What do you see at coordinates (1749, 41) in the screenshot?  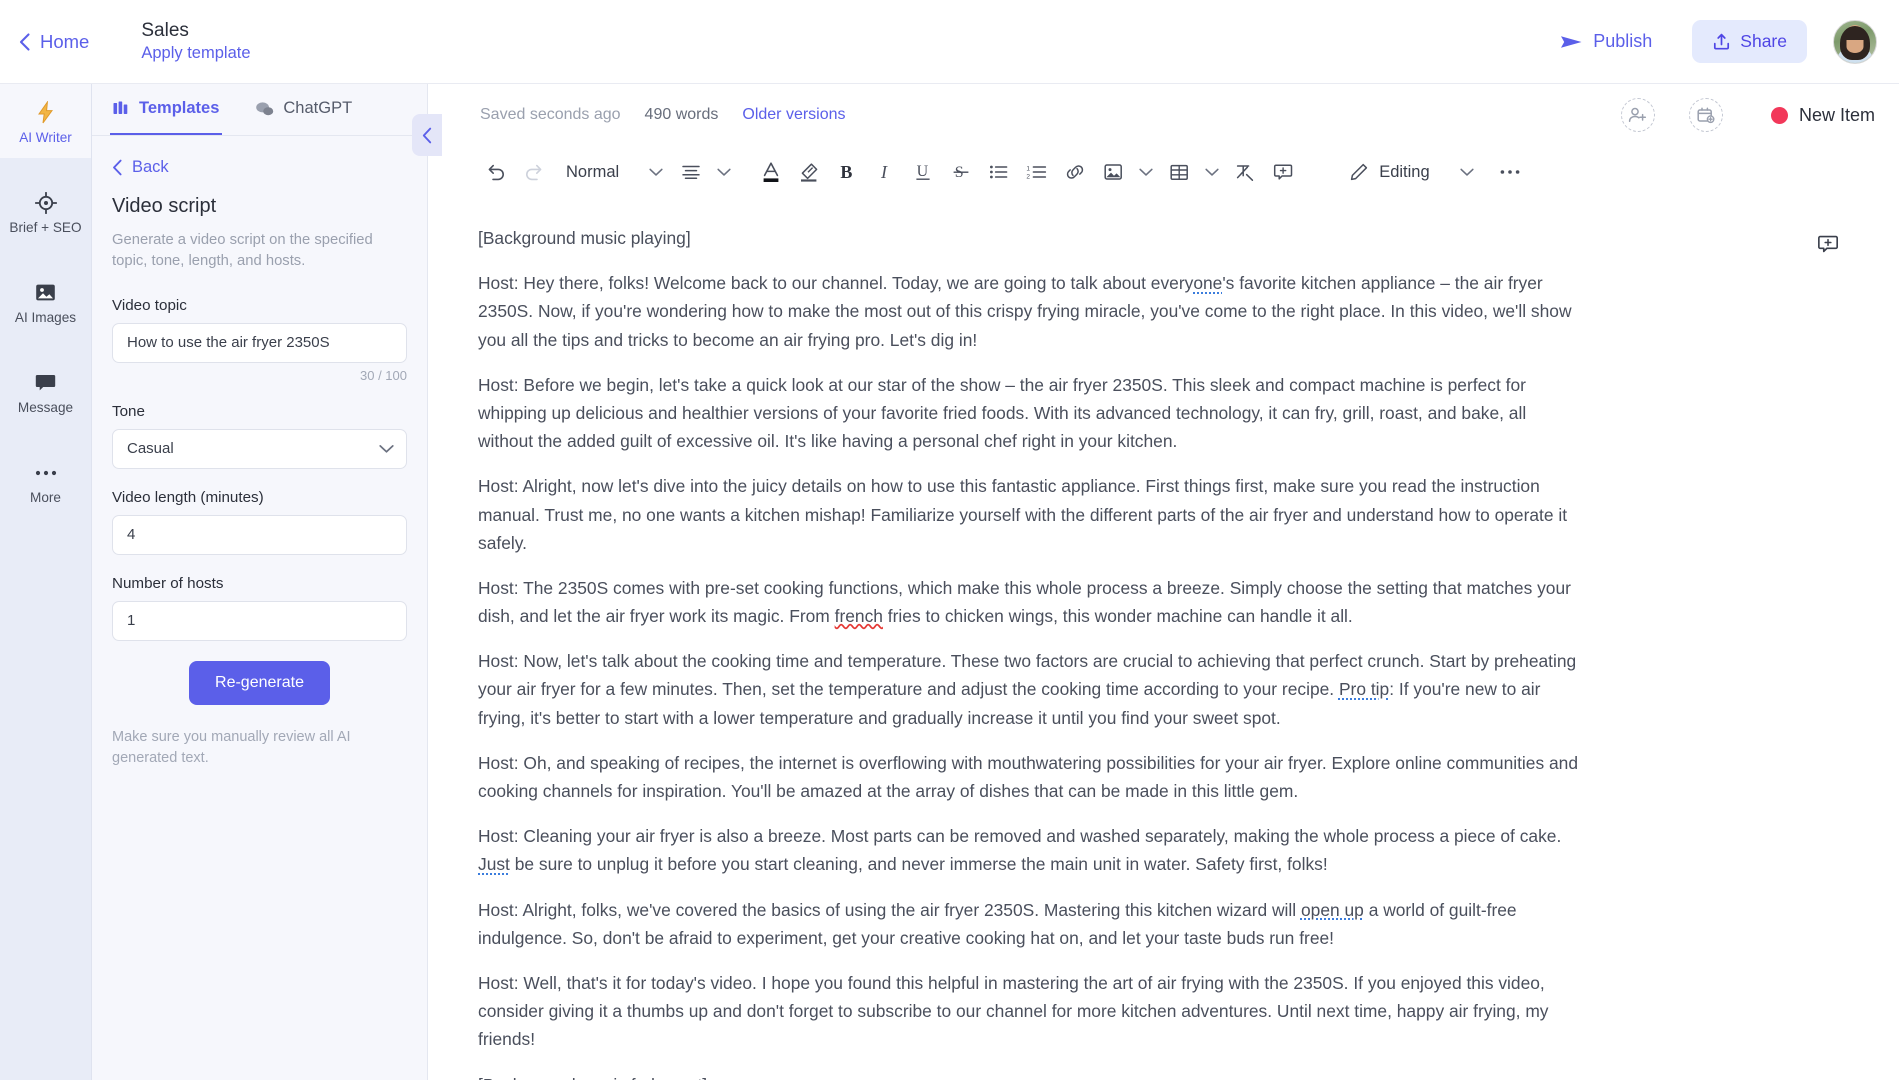 I see `share-button: Share` at bounding box center [1749, 41].